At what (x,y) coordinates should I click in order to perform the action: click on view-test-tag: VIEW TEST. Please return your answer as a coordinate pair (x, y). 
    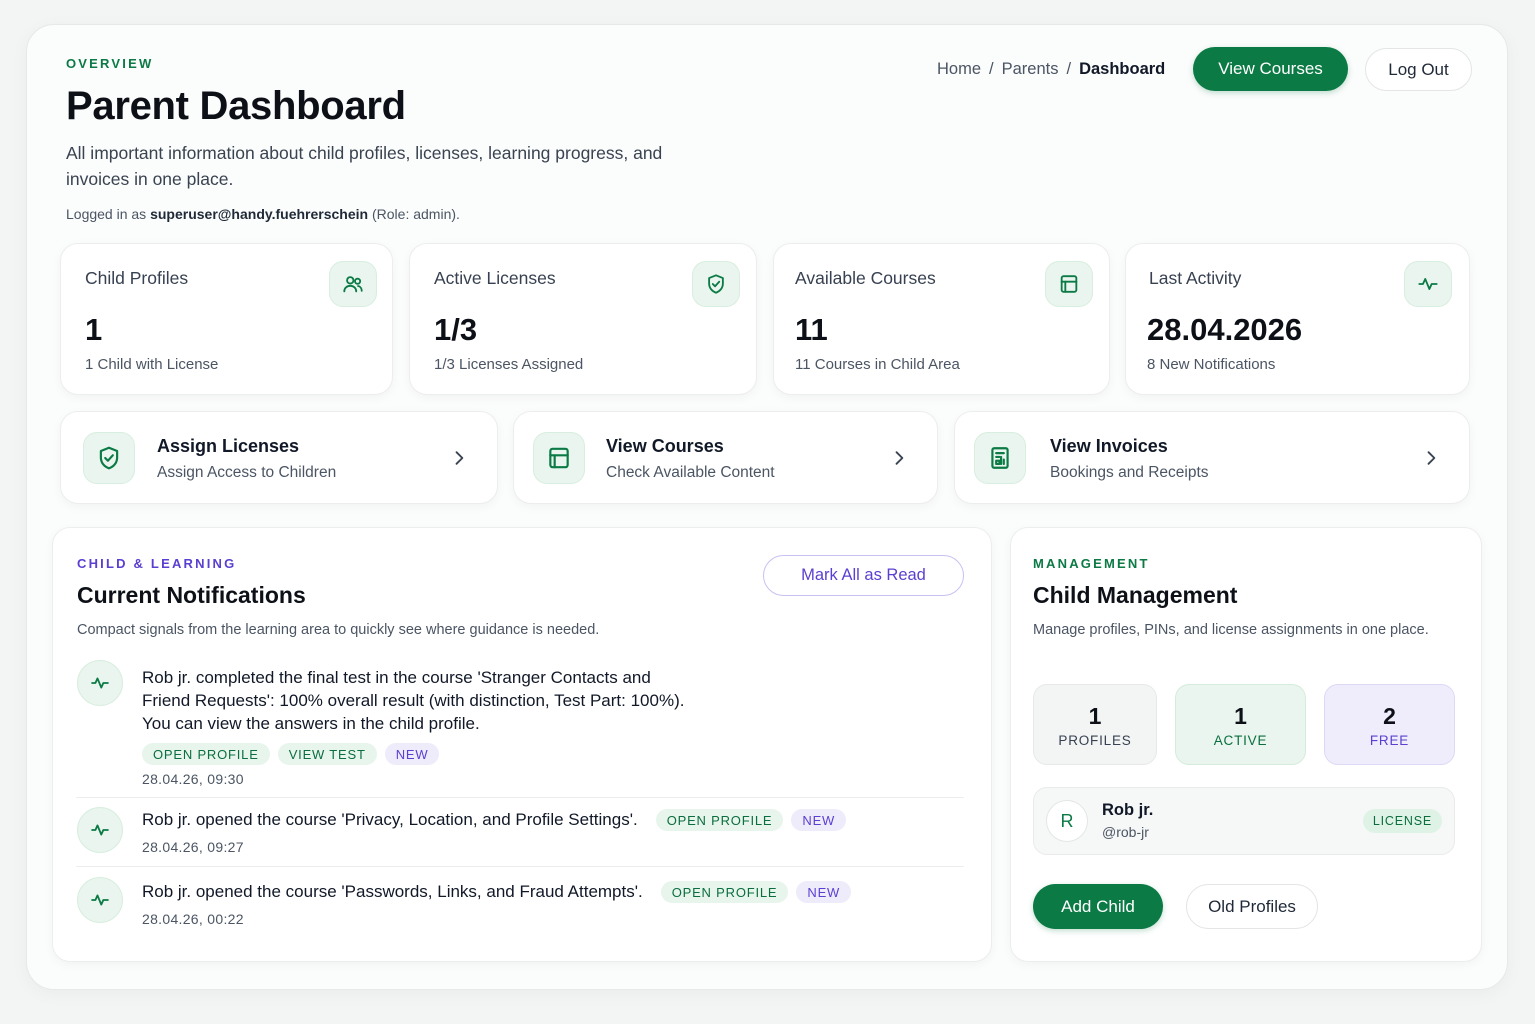
    Looking at the image, I should click on (327, 754).